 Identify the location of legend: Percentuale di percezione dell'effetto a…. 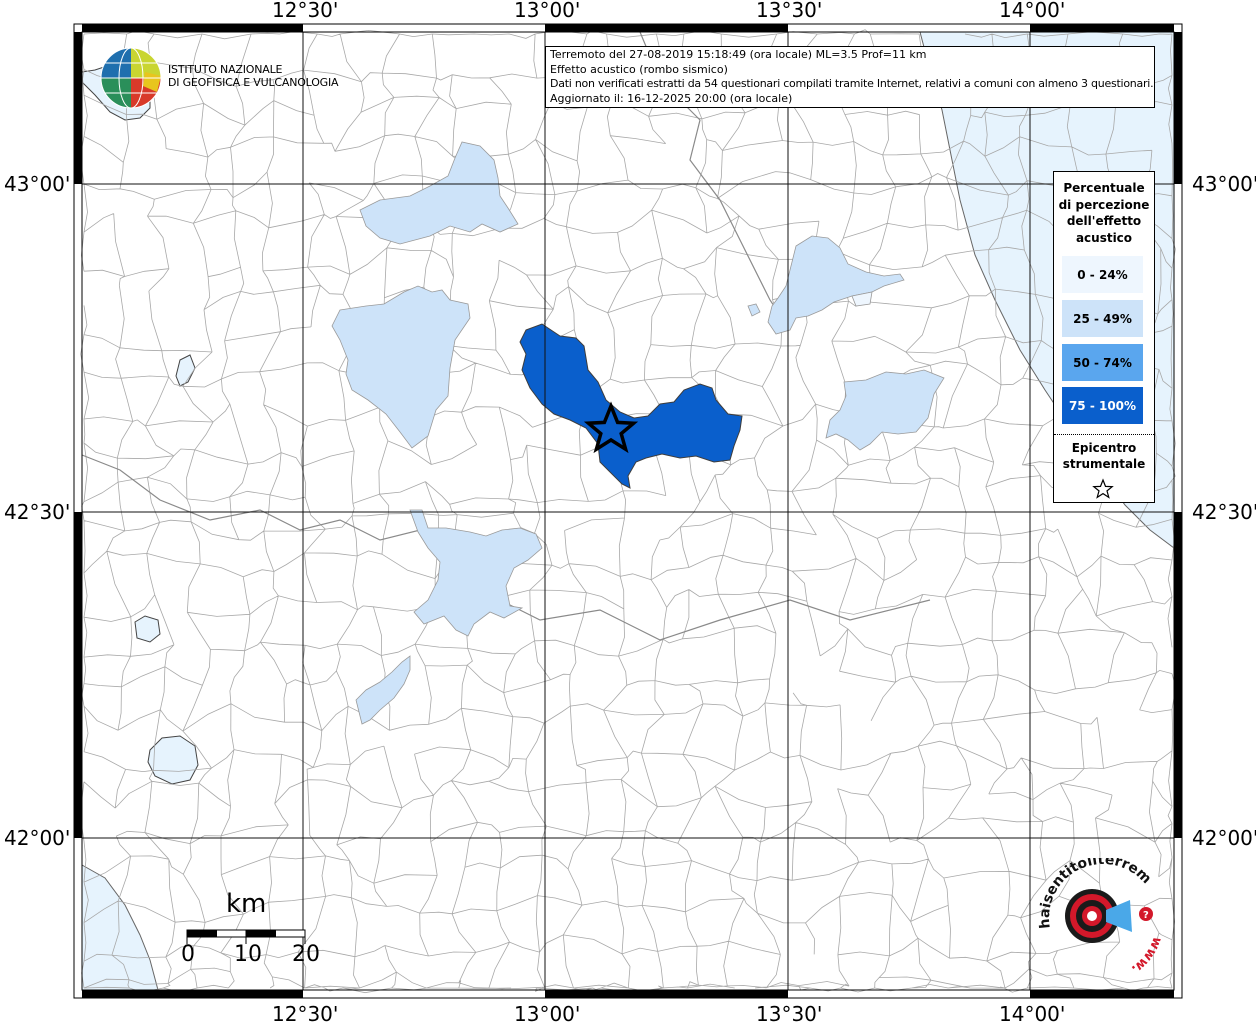
(1104, 337).